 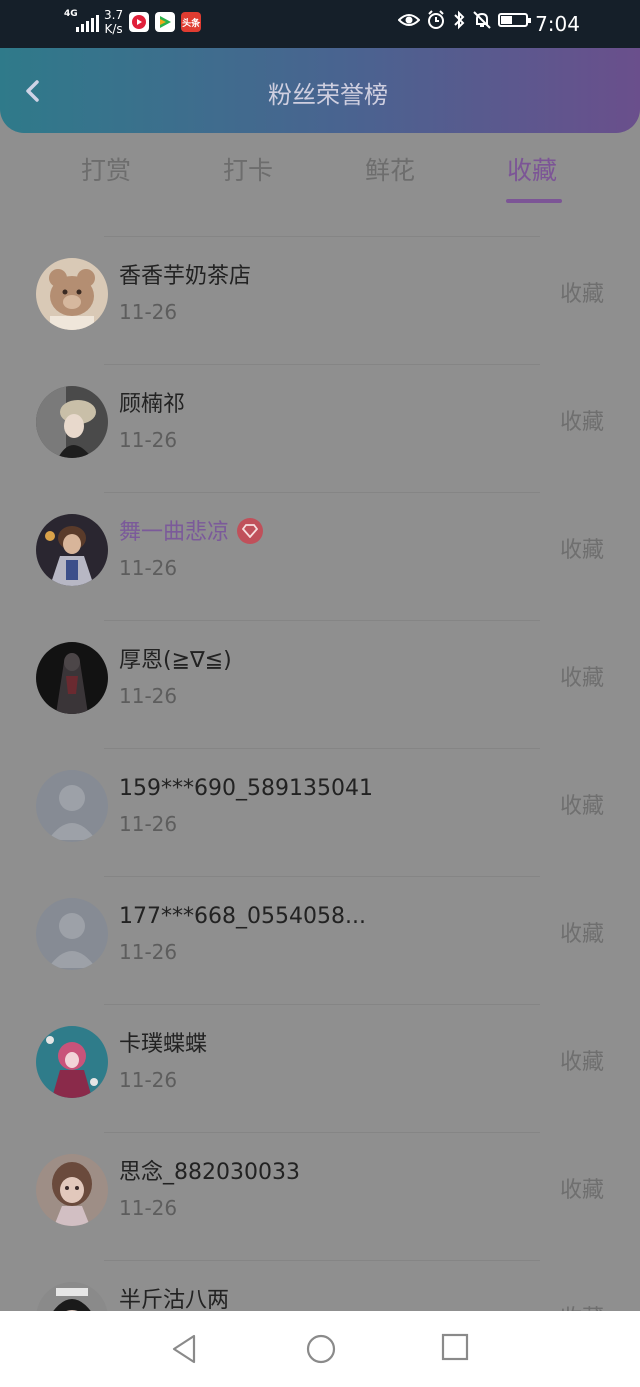 I want to click on tab-label: 鲜花, so click(x=389, y=170).